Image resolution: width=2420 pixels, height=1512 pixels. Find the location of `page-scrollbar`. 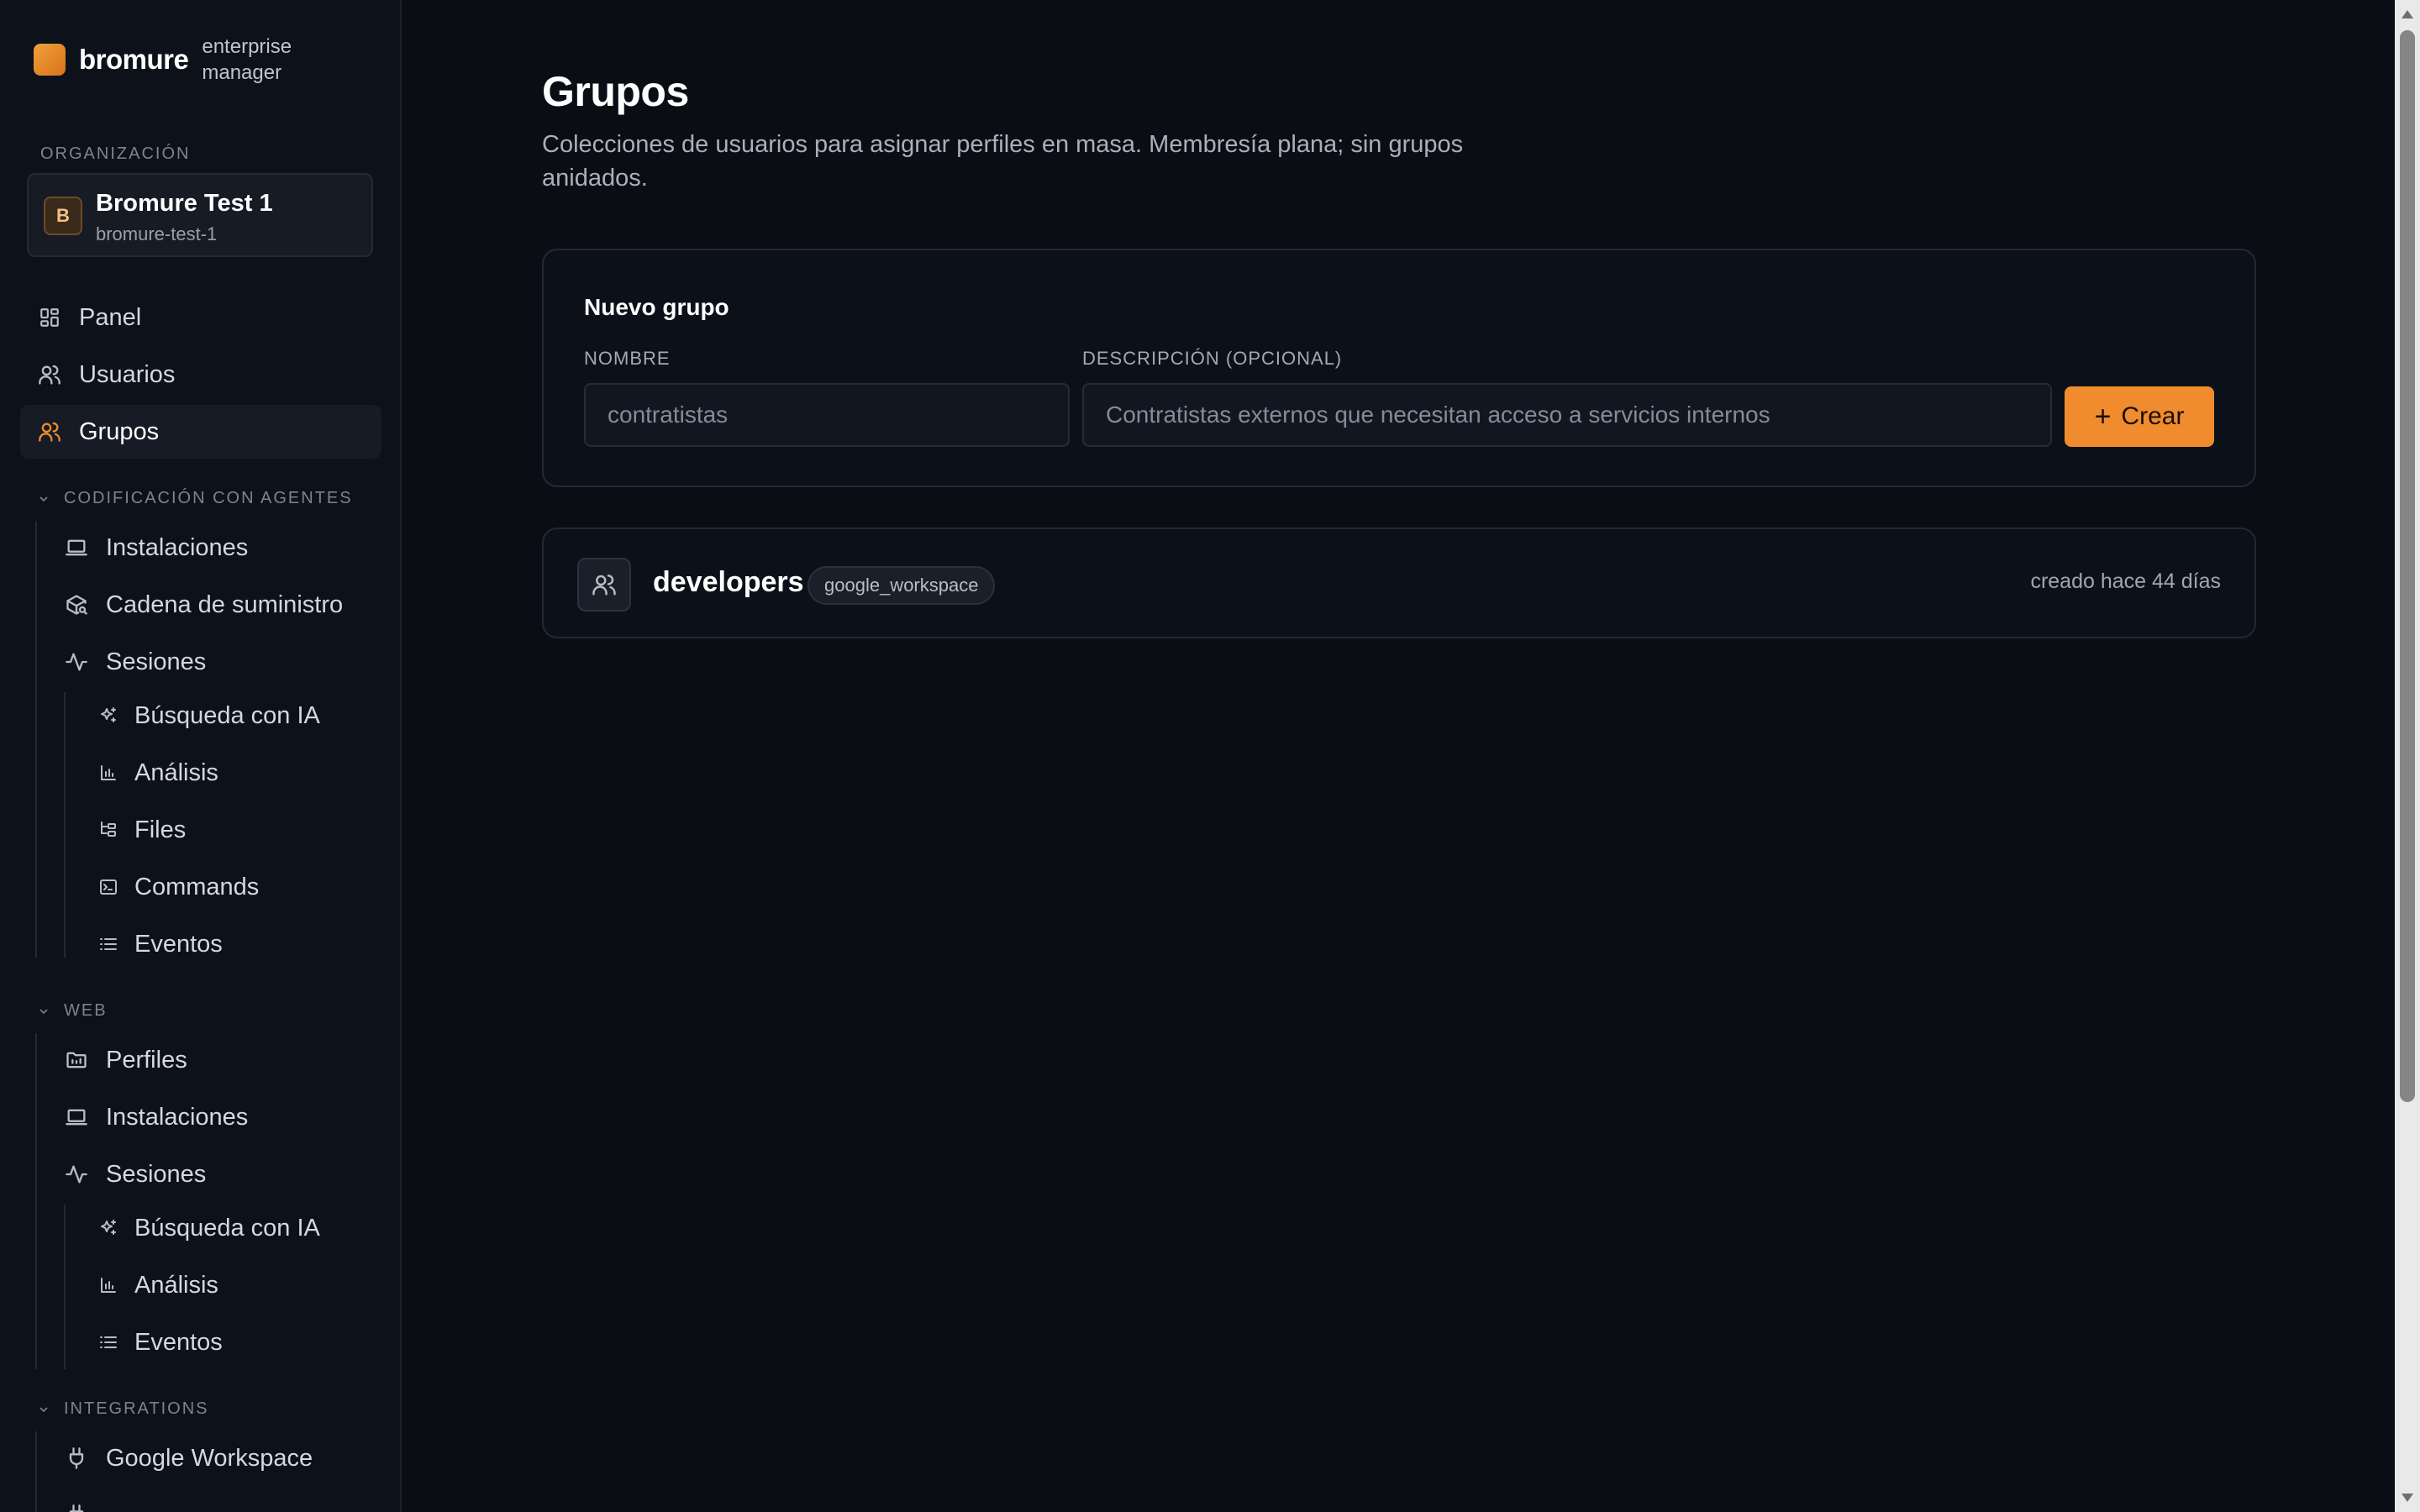

page-scrollbar is located at coordinates (2407, 756).